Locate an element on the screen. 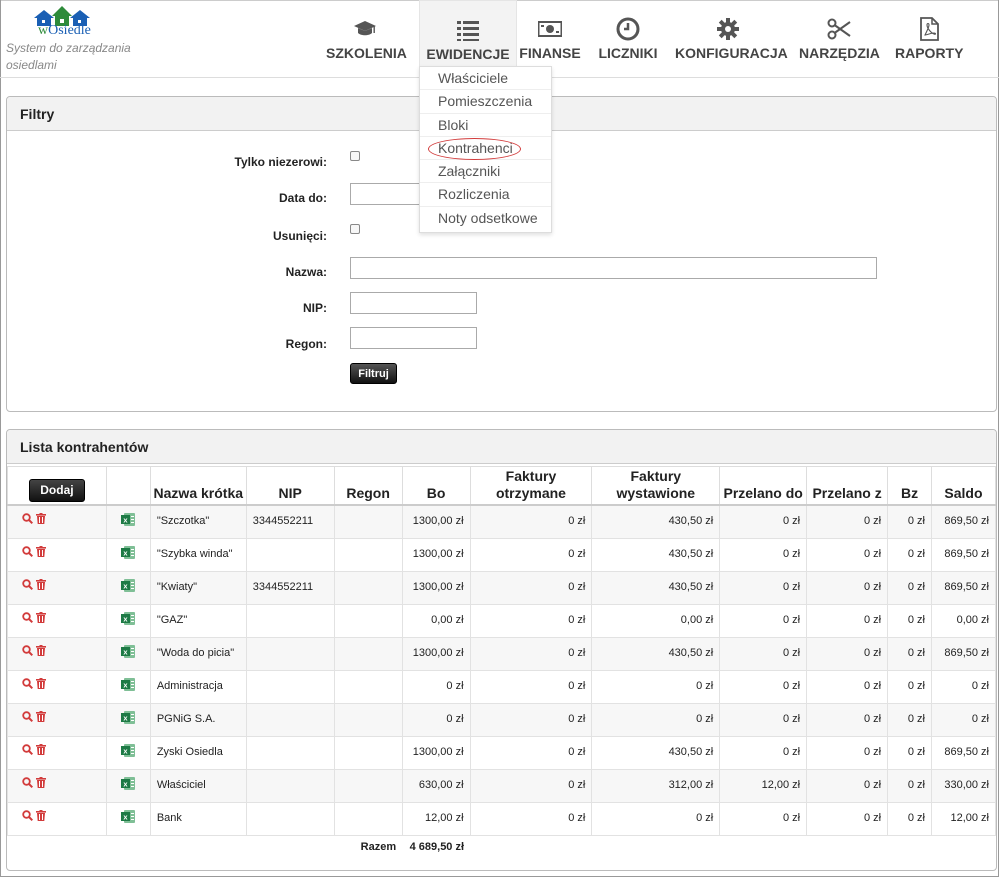  col-invoices-received: Faktury otrzymane is located at coordinates (531, 486).